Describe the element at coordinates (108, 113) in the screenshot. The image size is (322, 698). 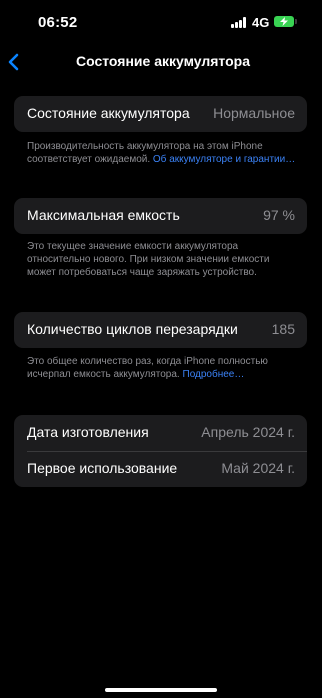
I see `battery-health-label: Состояние аккумулятора` at that location.